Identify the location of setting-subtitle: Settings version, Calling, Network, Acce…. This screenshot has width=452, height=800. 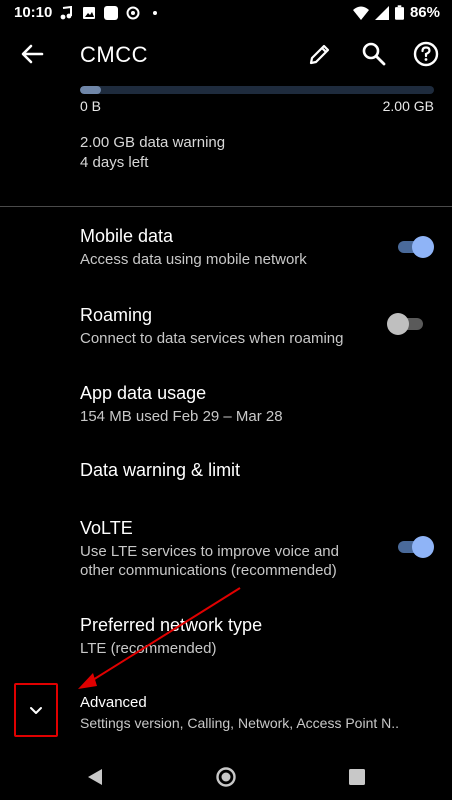
(240, 723).